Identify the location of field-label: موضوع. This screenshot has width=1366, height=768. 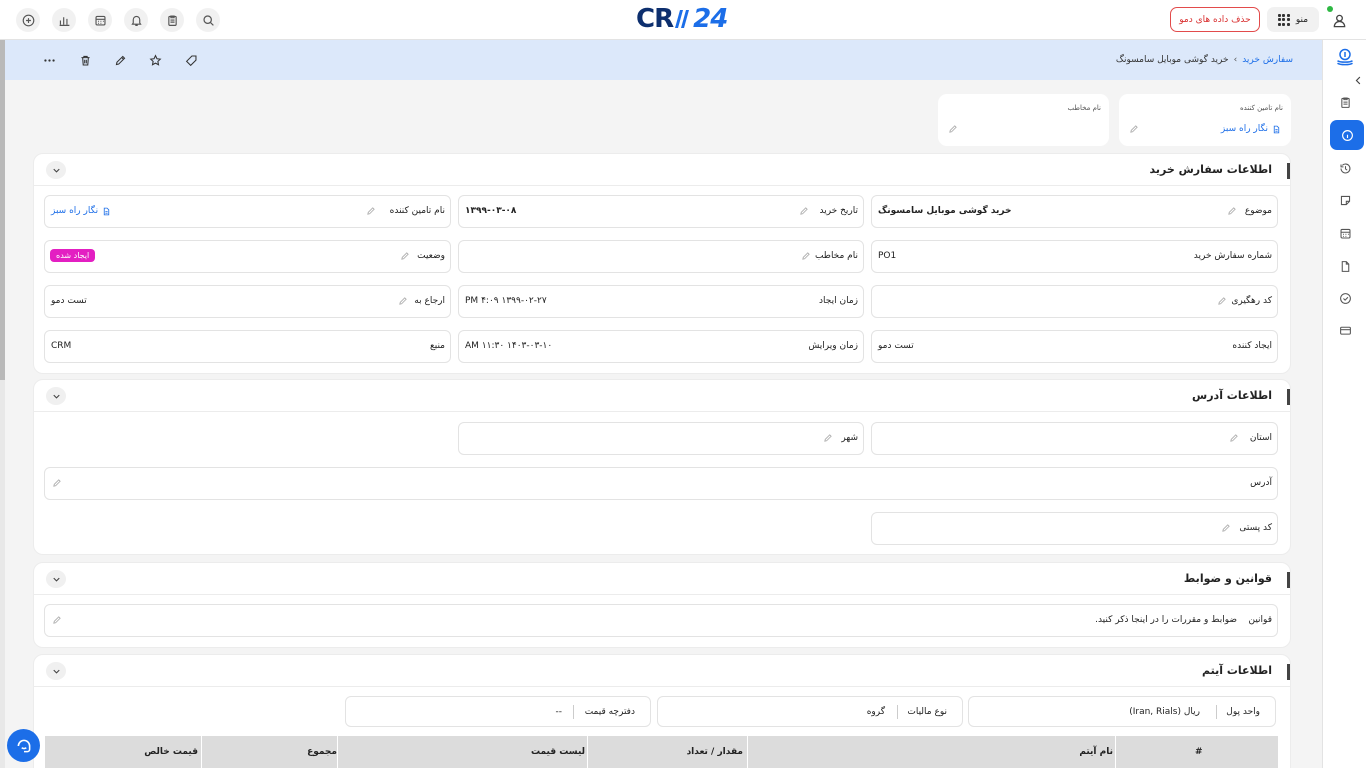
(1258, 211).